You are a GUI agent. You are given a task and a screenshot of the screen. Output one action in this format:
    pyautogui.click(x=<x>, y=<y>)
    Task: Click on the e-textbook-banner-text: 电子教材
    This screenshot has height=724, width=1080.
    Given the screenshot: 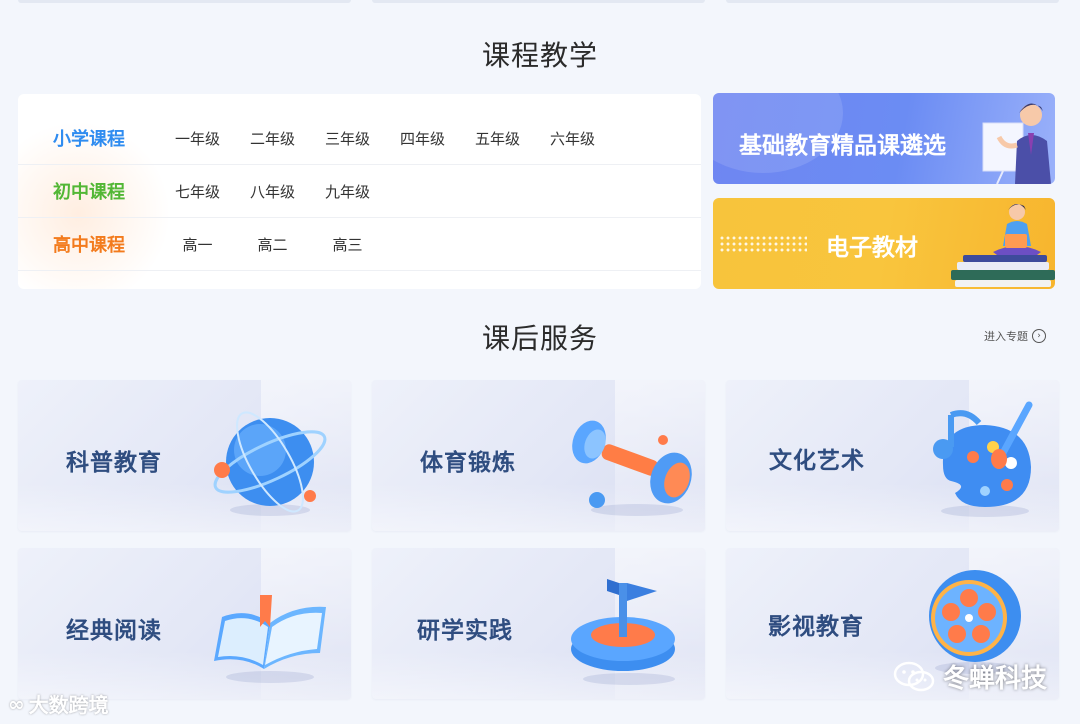 What is the action you would take?
    pyautogui.click(x=872, y=248)
    